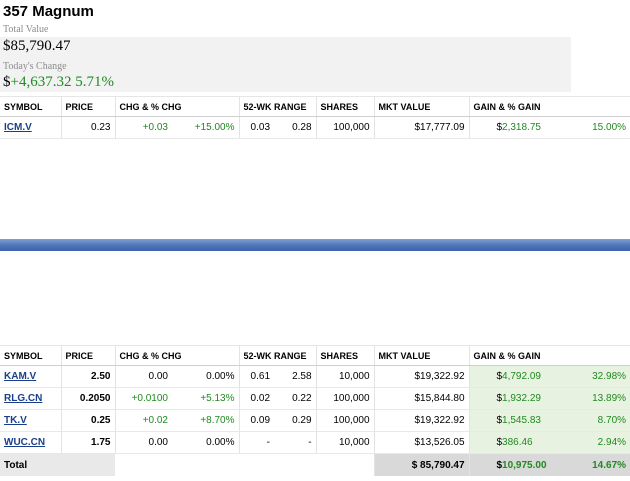 The image size is (630, 481). What do you see at coordinates (143, 127) in the screenshot?
I see `chg: +0.03` at bounding box center [143, 127].